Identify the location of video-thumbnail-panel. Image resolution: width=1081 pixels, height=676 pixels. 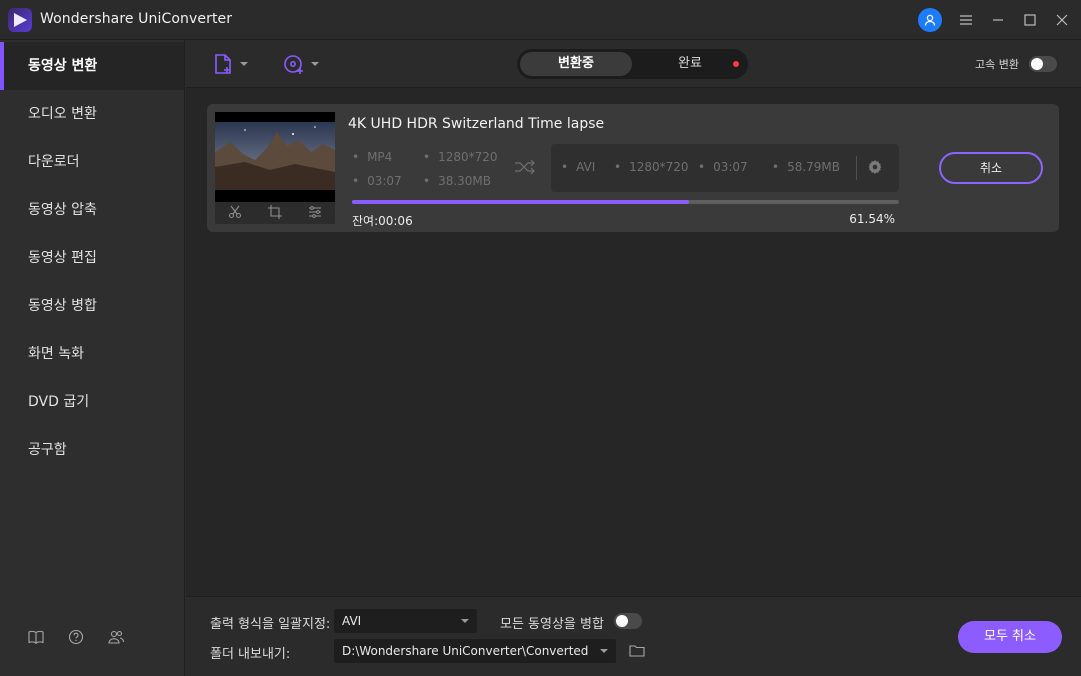
(275, 168).